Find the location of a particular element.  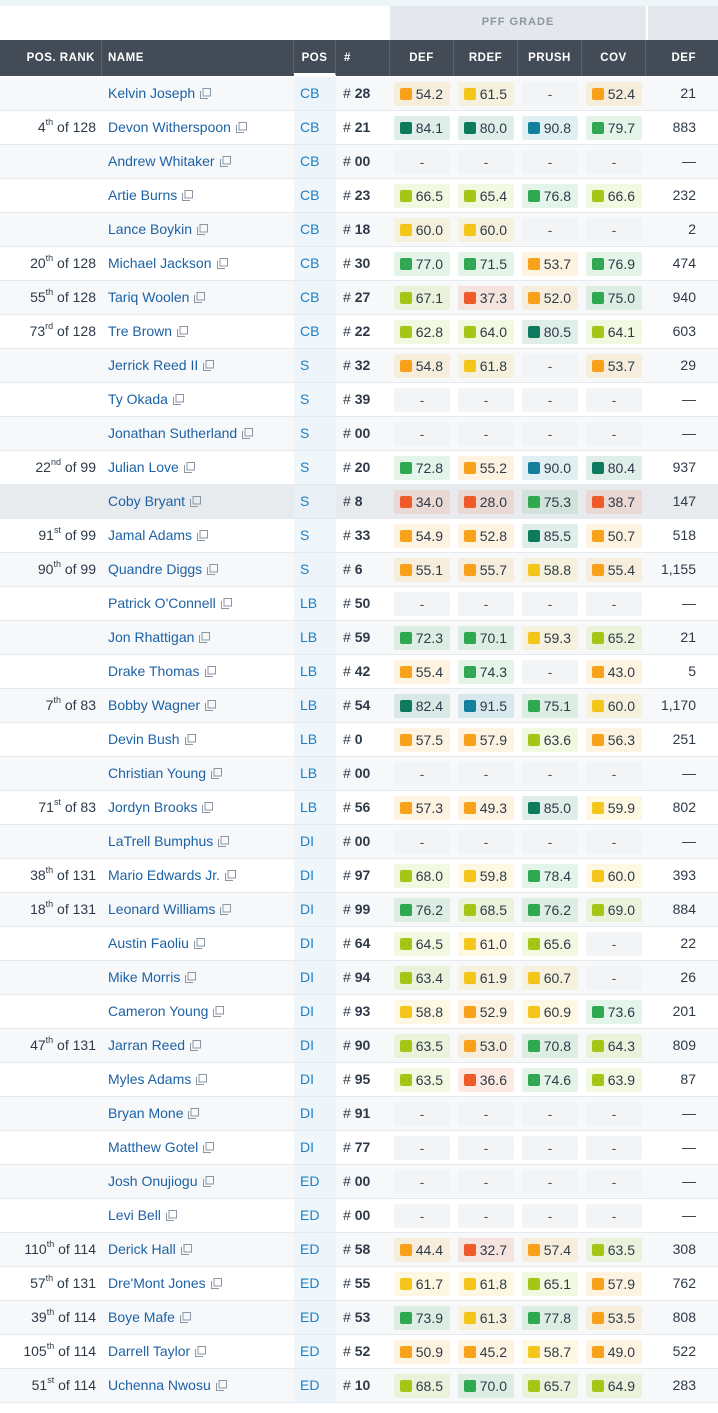

player-name-link: Devon Witherspoon is located at coordinates (201, 127).